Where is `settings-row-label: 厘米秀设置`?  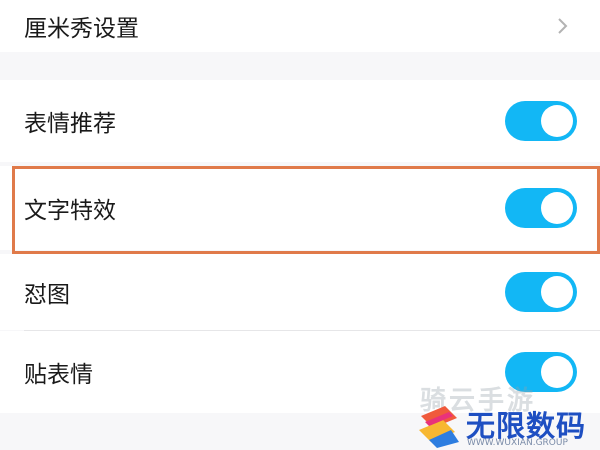
settings-row-label: 厘米秀设置 is located at coordinates (81, 29).